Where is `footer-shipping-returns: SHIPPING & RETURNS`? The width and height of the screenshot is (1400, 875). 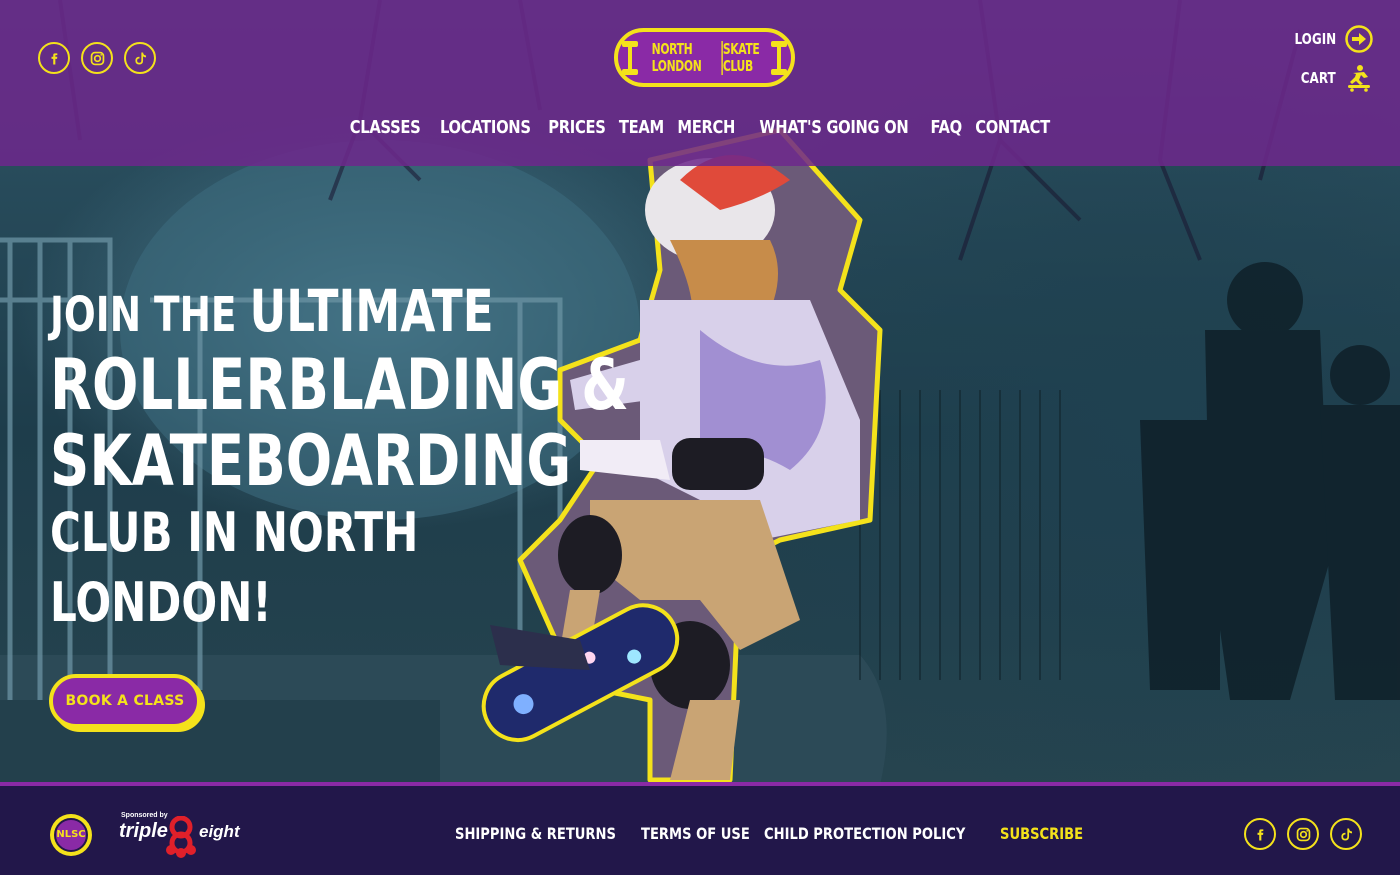
footer-shipping-returns: SHIPPING & RETURNS is located at coordinates (535, 833).